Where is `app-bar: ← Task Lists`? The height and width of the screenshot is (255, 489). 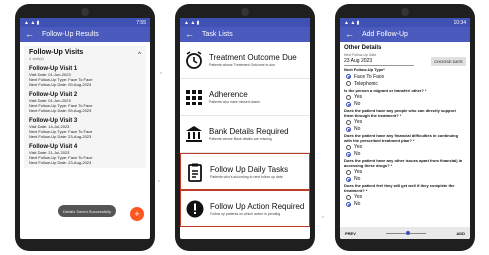 app-bar: ← Task Lists is located at coordinates (245, 34).